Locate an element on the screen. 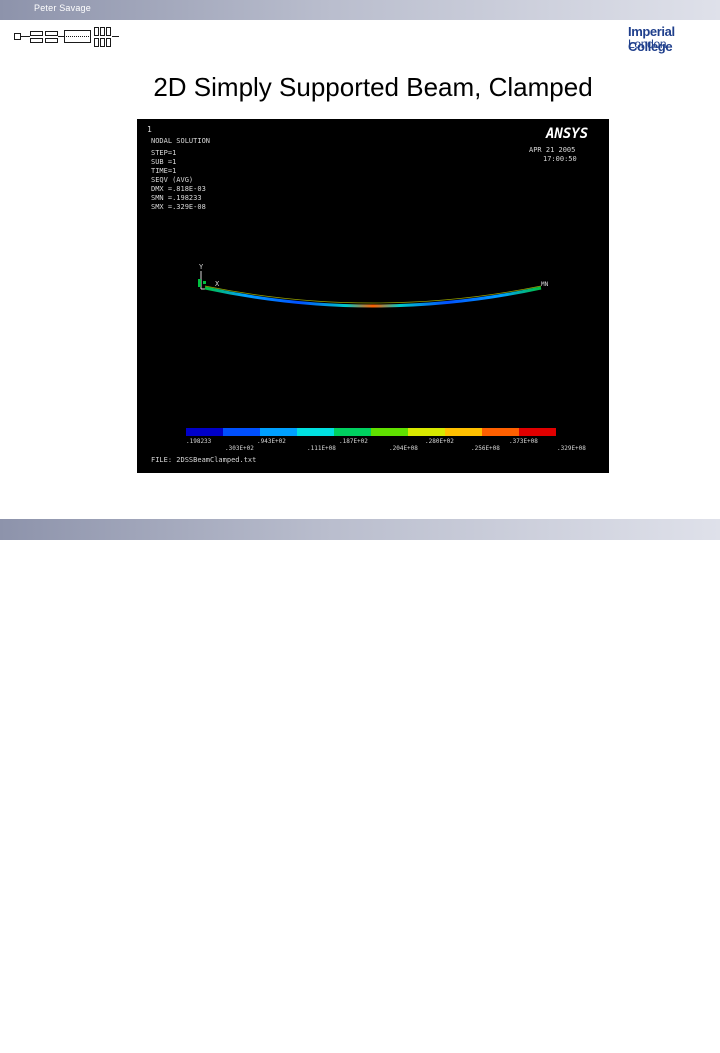 This screenshot has height=1053, width=720. axis-x-label: X is located at coordinates (217, 284).